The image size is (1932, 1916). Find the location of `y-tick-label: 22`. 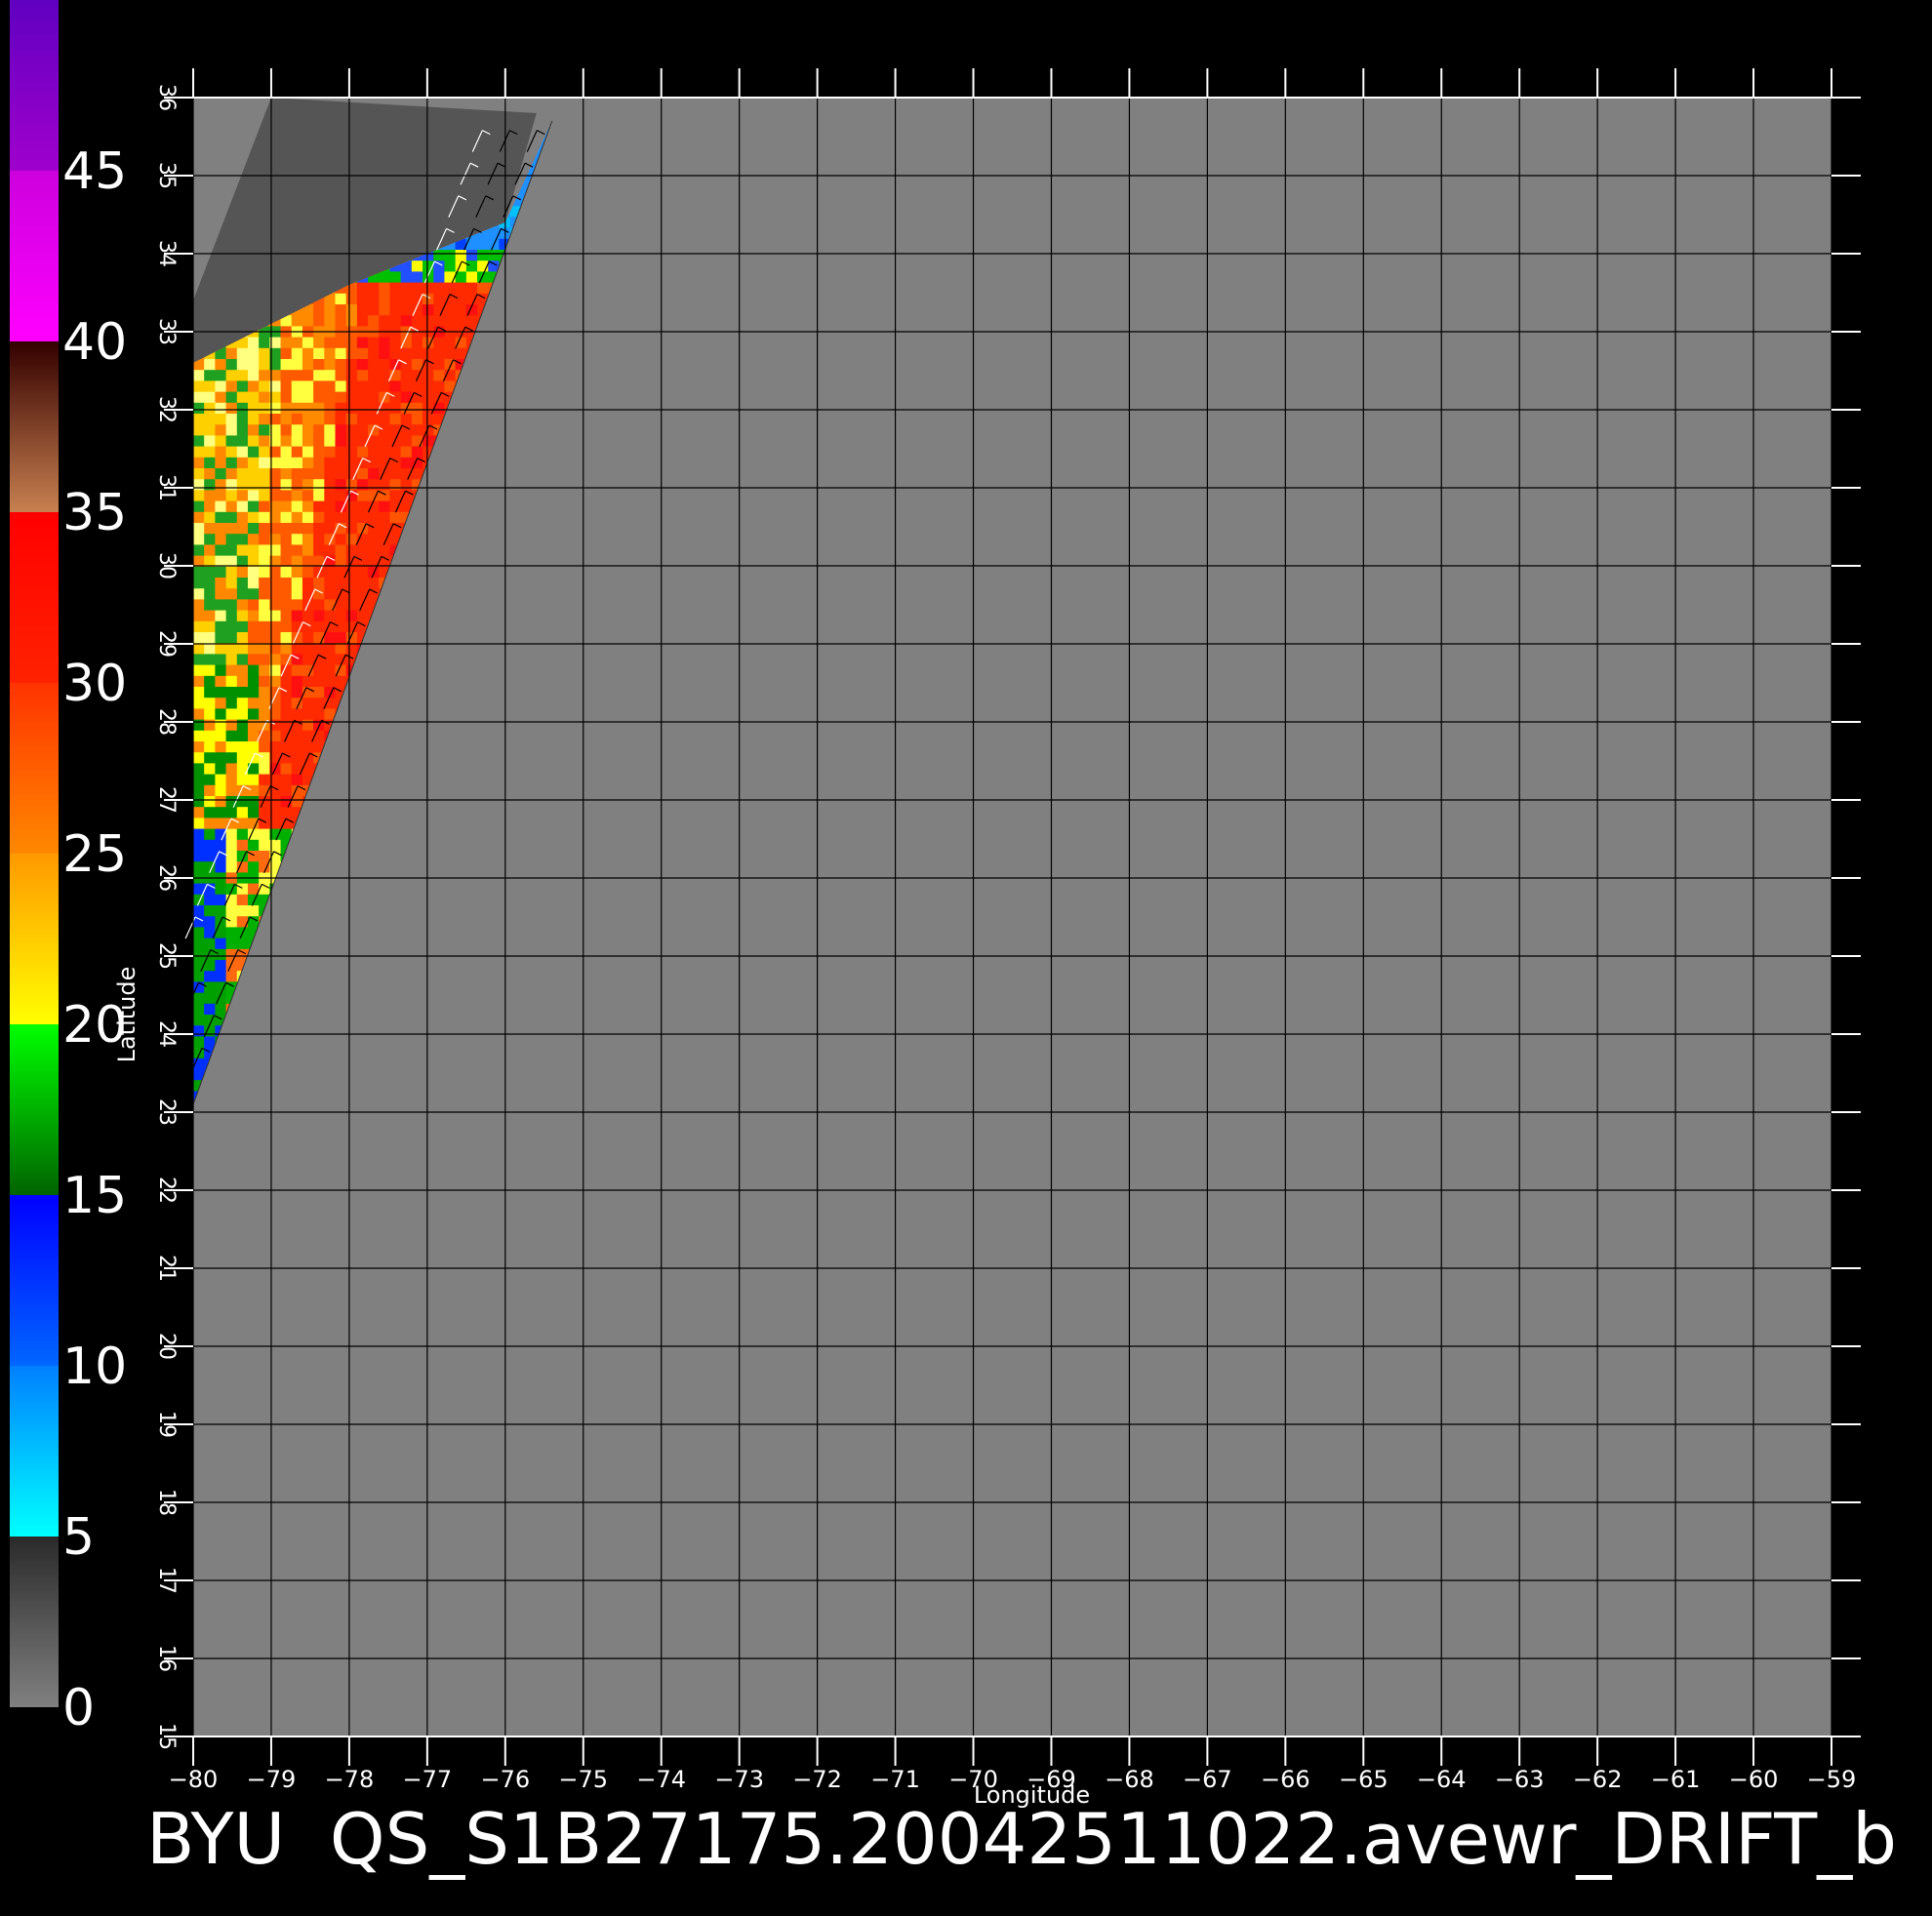

y-tick-label: 22 is located at coordinates (166, 1190).